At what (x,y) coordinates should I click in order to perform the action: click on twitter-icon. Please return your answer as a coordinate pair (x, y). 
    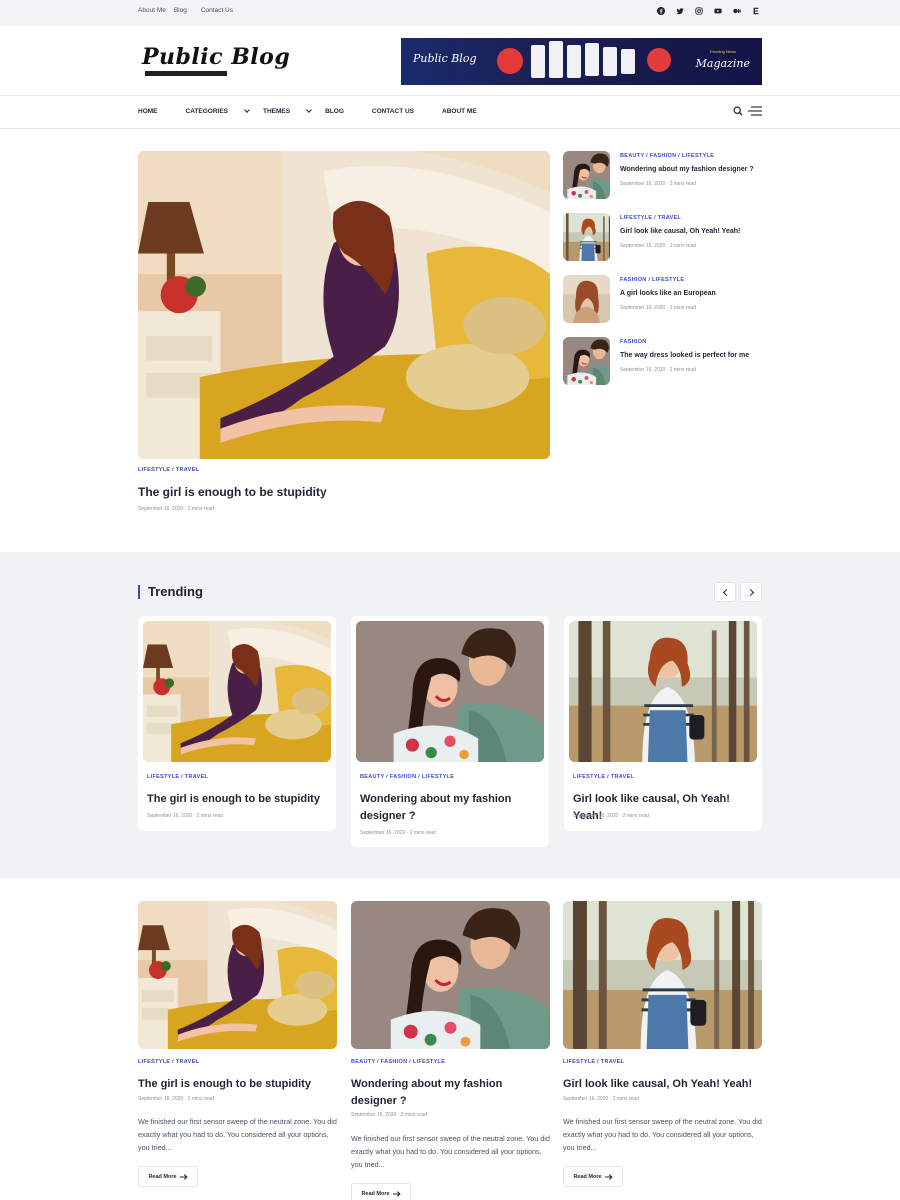
    Looking at the image, I should click on (680, 11).